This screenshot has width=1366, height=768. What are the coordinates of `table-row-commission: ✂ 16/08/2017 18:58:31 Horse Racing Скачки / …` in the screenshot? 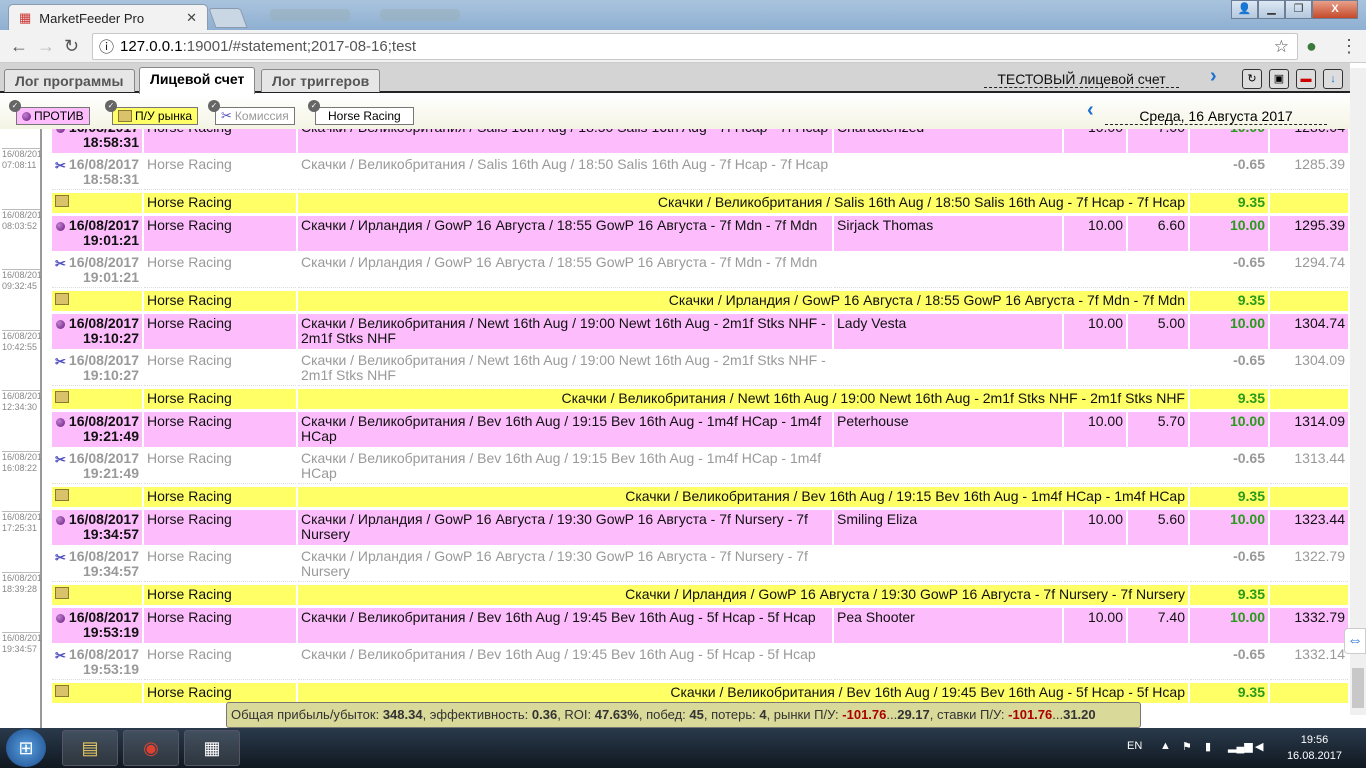 It's located at (700, 172).